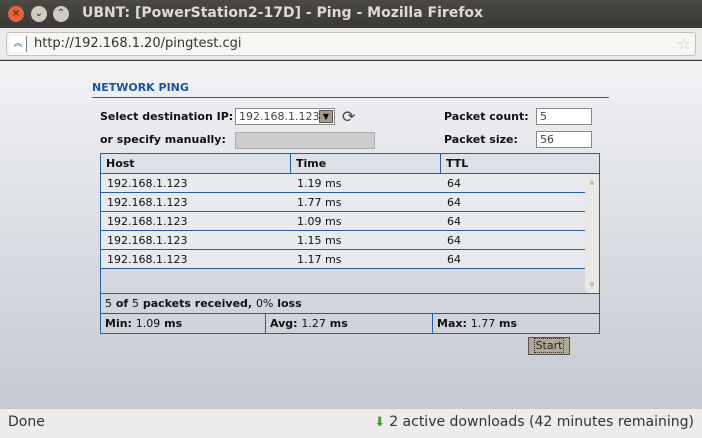 The image size is (702, 438). Describe the element at coordinates (39, 14) in the screenshot. I see `minimize-icon: ⌄` at that location.